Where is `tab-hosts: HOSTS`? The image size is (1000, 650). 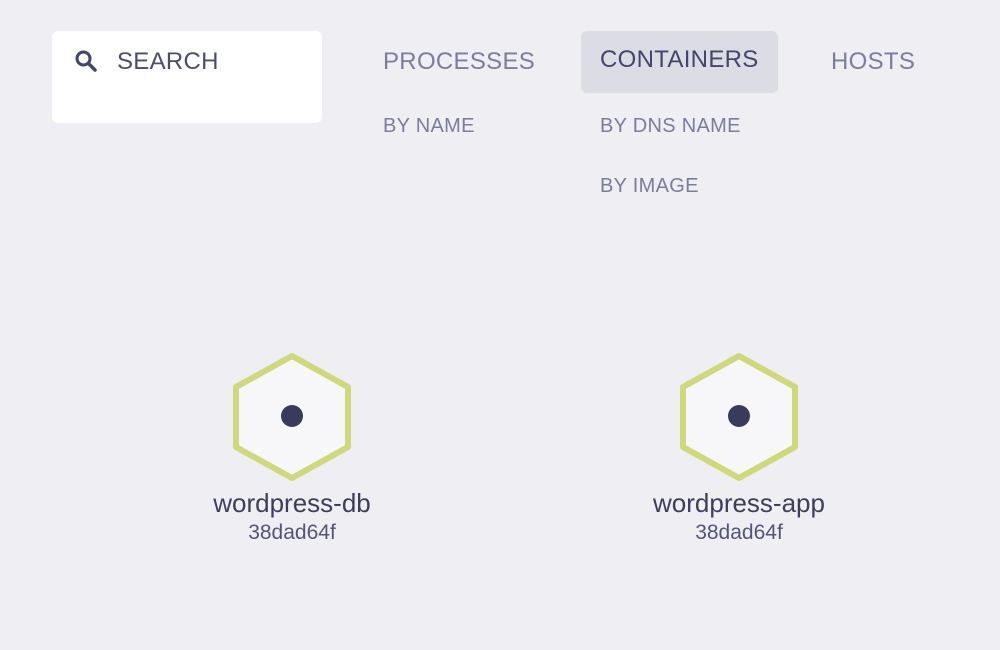
tab-hosts: HOSTS is located at coordinates (873, 62).